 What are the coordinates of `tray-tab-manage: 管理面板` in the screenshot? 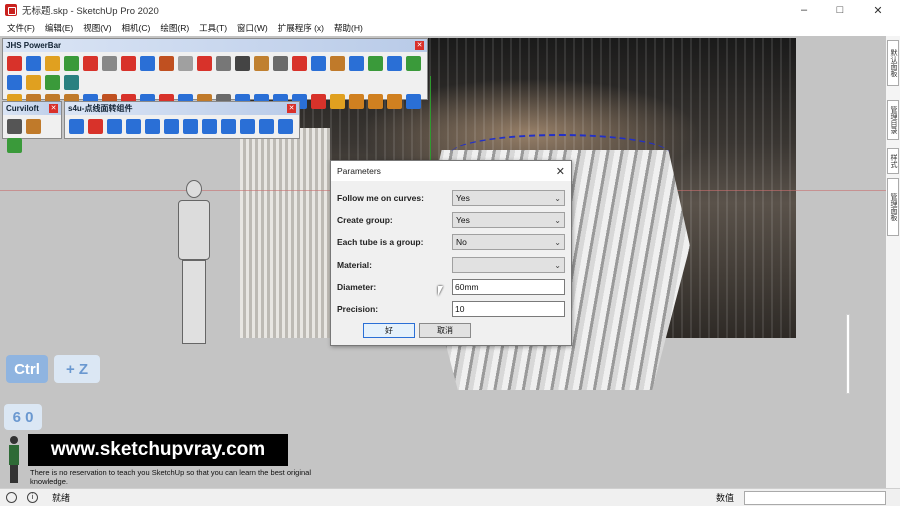 It's located at (893, 207).